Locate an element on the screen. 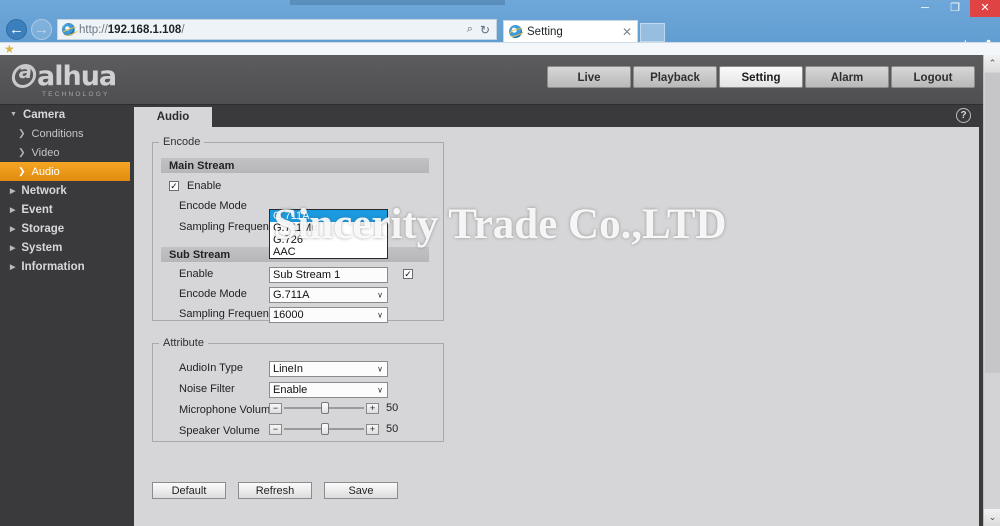 Image resolution: width=1000 pixels, height=526 pixels. sidebar-item-network: ▶ Network is located at coordinates (65, 190).